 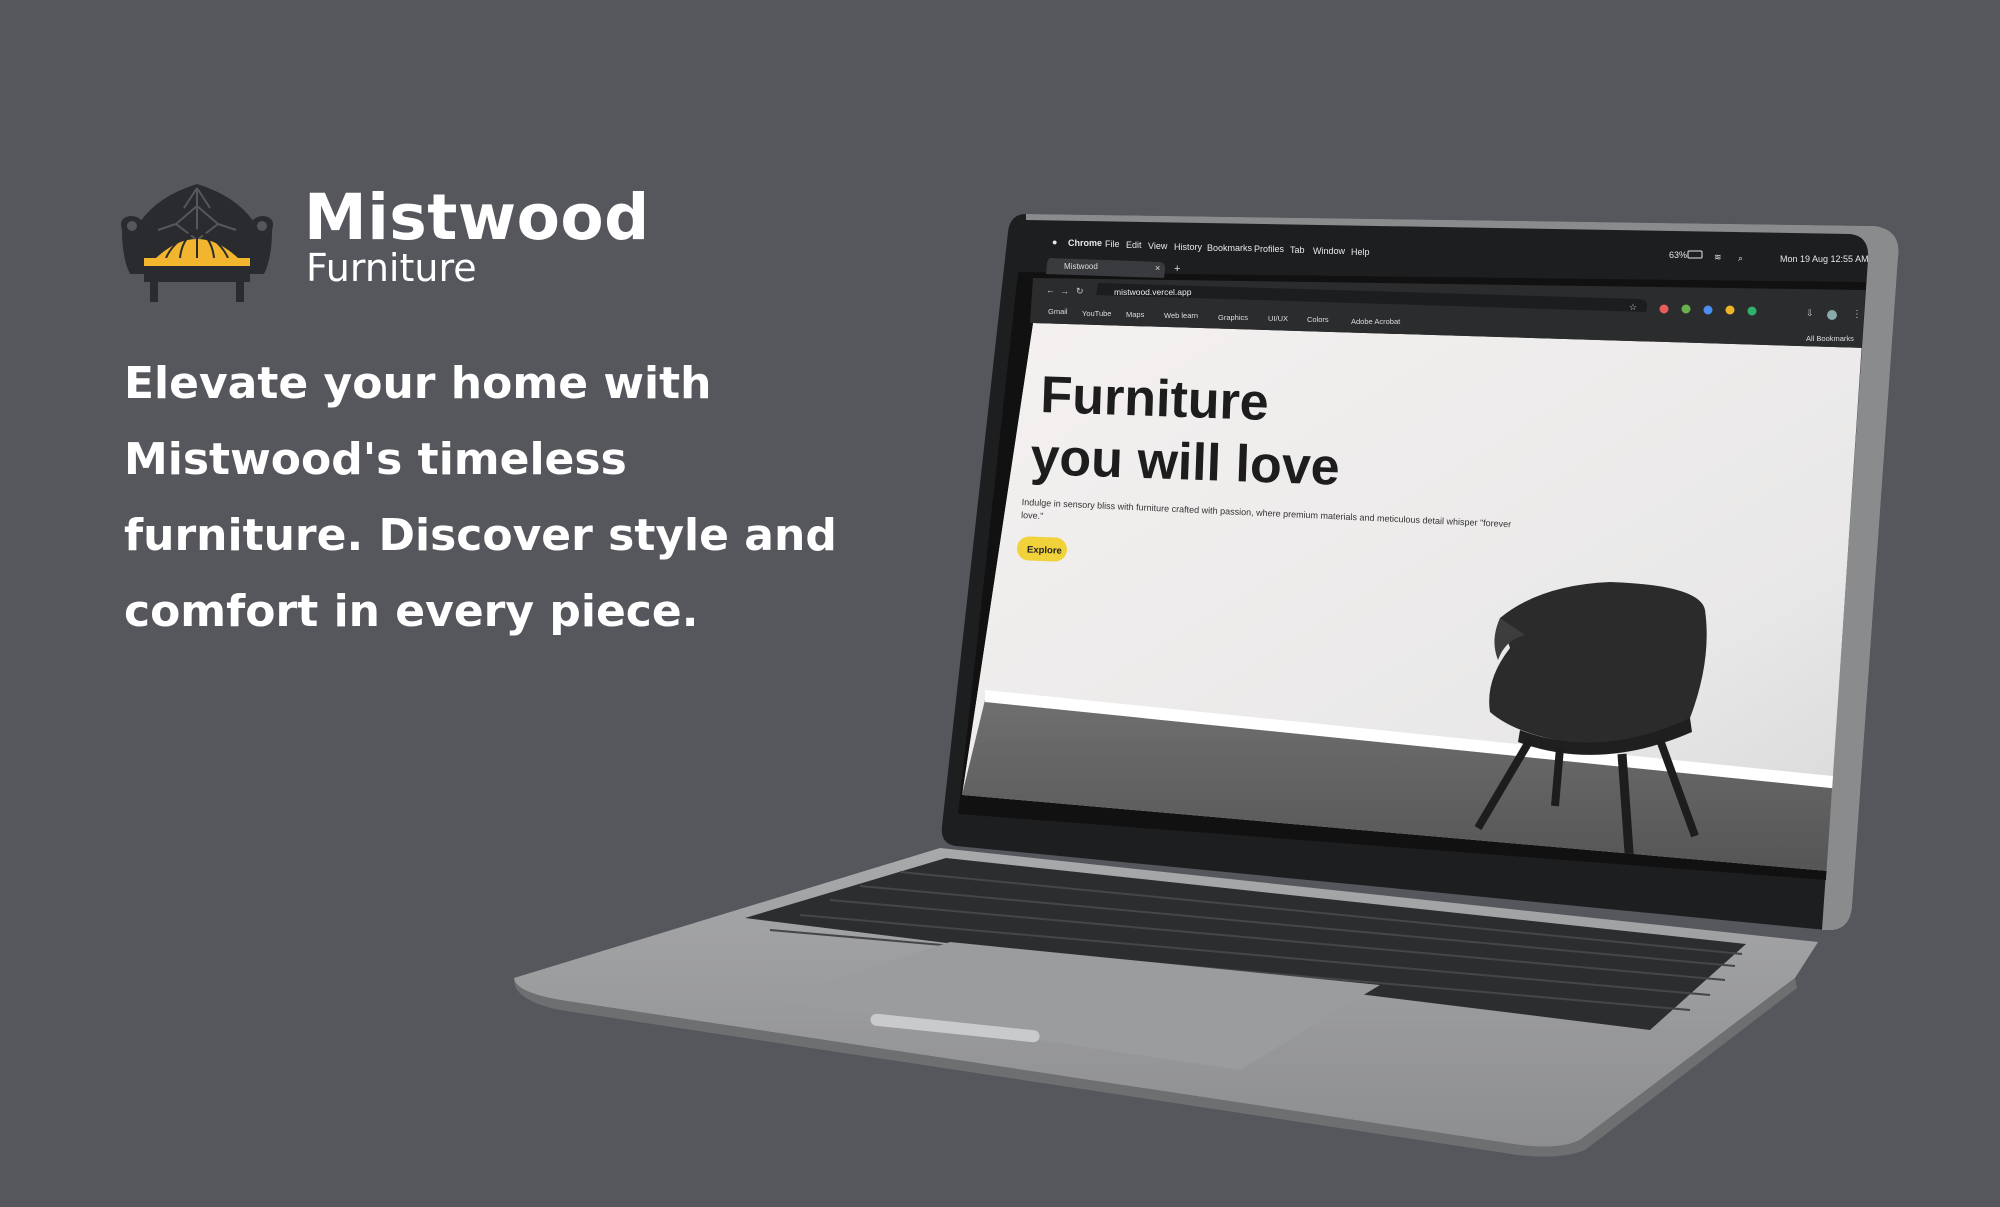 What do you see at coordinates (1297, 250) in the screenshot?
I see `menubar-item: Tab` at bounding box center [1297, 250].